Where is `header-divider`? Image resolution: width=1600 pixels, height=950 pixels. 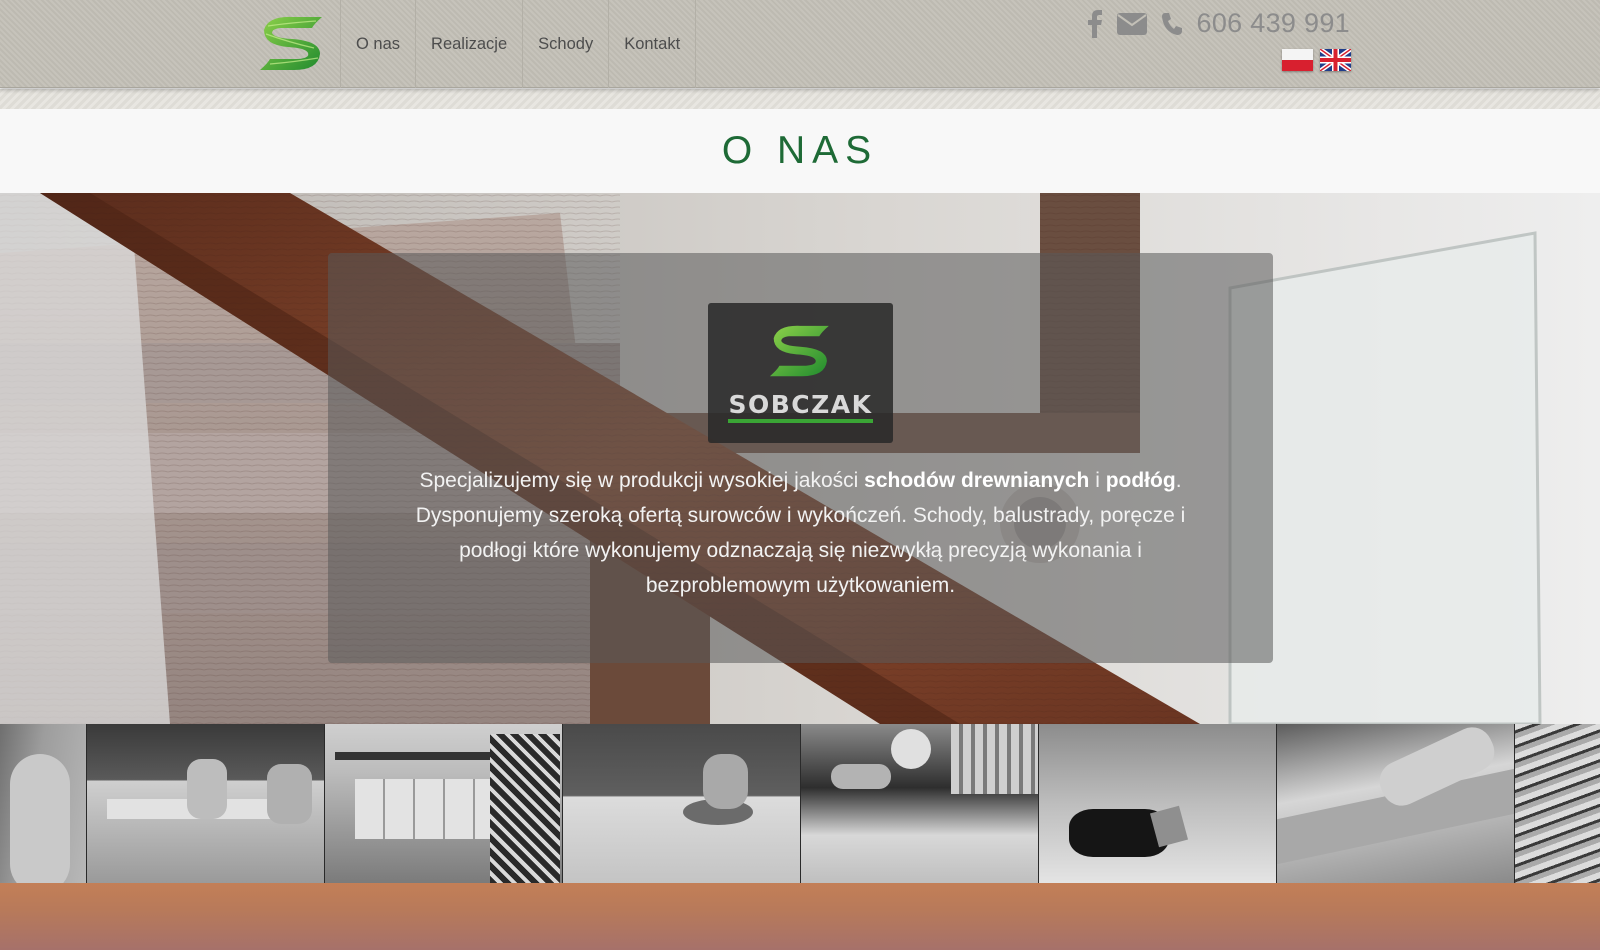
header-divider is located at coordinates (800, 99).